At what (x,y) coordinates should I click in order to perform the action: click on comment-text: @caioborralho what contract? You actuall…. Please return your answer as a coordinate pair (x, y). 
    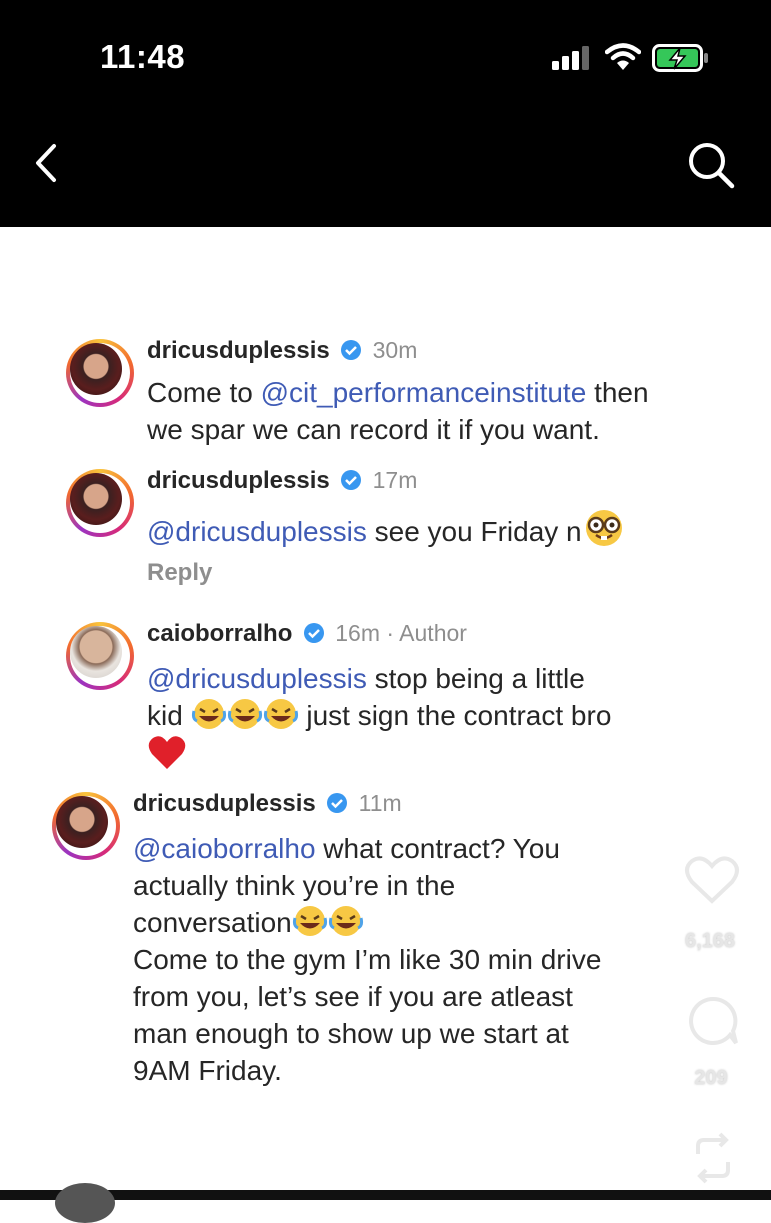
    Looking at the image, I should click on (367, 959).